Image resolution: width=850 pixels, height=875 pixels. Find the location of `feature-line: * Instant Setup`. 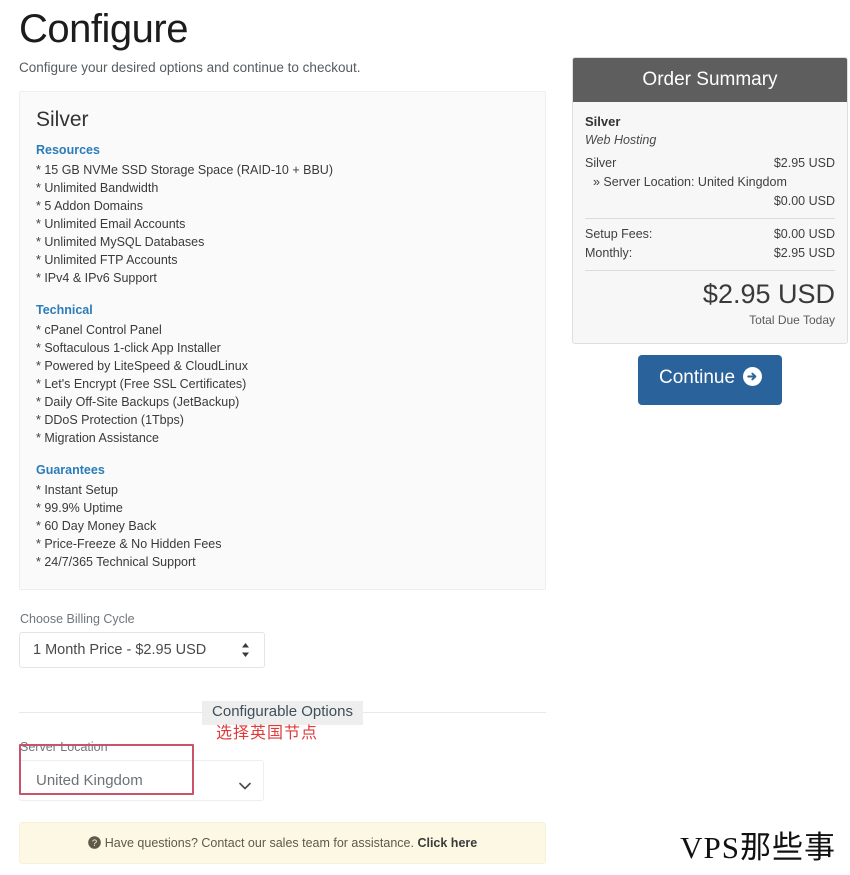

feature-line: * Instant Setup is located at coordinates (77, 490).